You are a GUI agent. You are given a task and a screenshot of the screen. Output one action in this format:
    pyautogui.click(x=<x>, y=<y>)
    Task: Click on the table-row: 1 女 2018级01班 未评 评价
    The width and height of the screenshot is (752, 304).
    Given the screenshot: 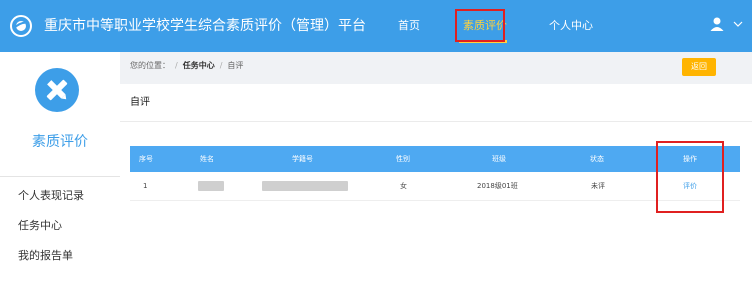 What is the action you would take?
    pyautogui.click(x=435, y=186)
    